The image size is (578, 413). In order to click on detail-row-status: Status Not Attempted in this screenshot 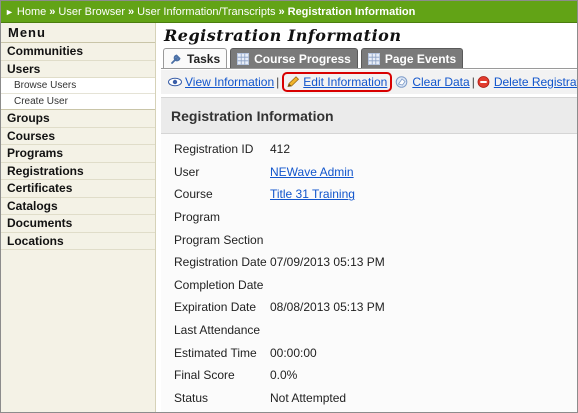, I will do `click(279, 398)`.